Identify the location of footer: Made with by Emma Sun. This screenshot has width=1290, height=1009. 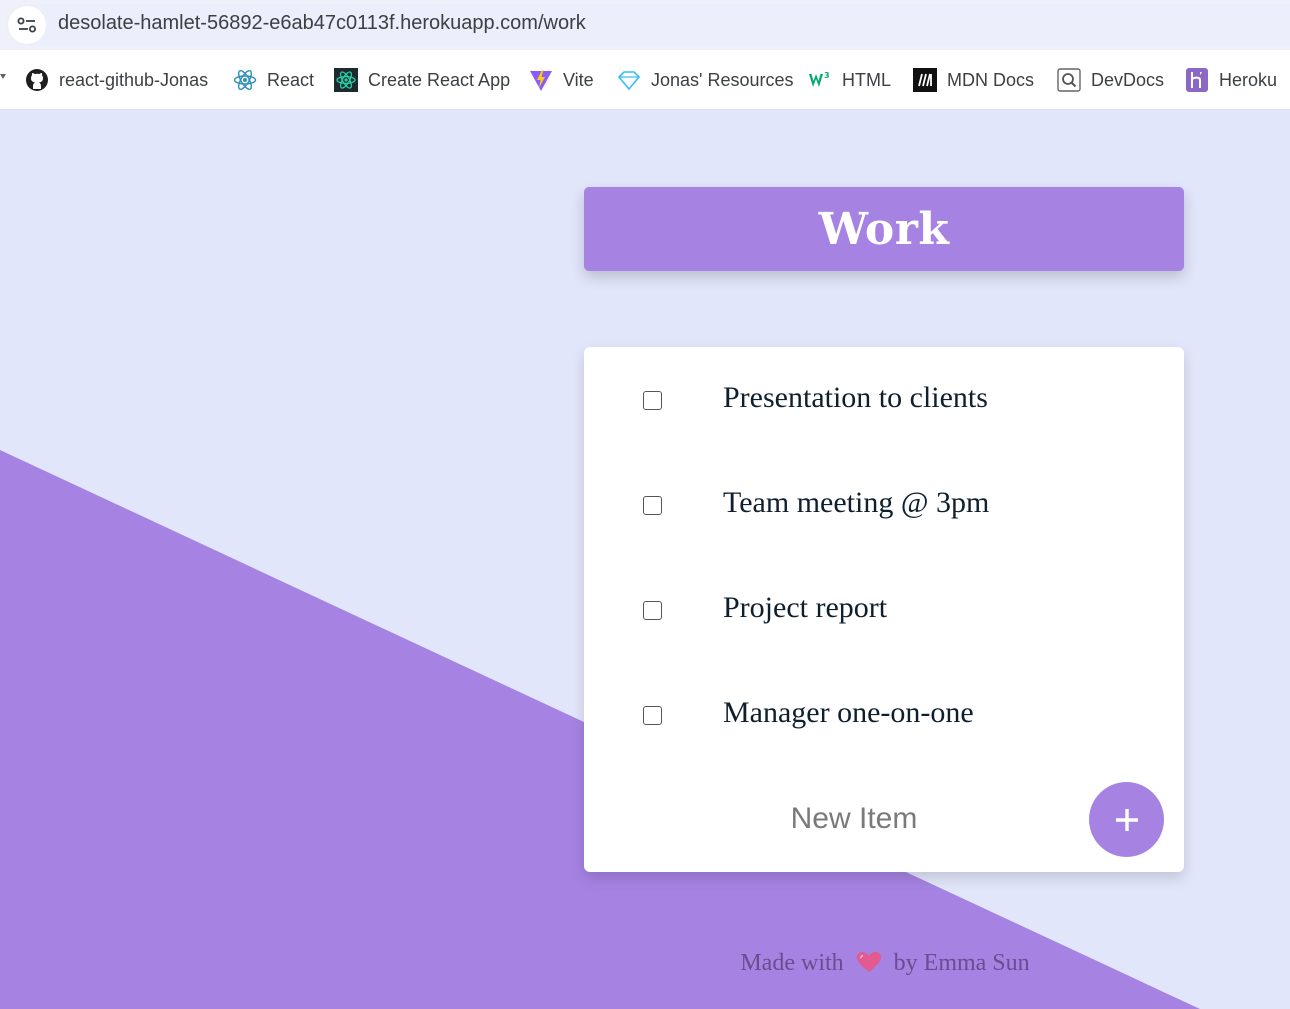
(885, 965).